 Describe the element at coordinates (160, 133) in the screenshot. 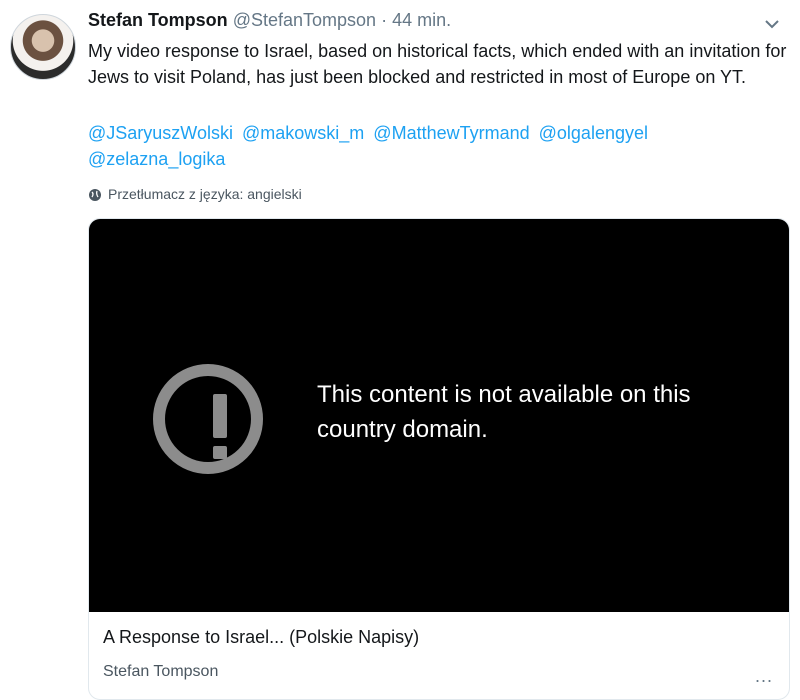

I see `mention-link: @JSaryuszWolski` at that location.